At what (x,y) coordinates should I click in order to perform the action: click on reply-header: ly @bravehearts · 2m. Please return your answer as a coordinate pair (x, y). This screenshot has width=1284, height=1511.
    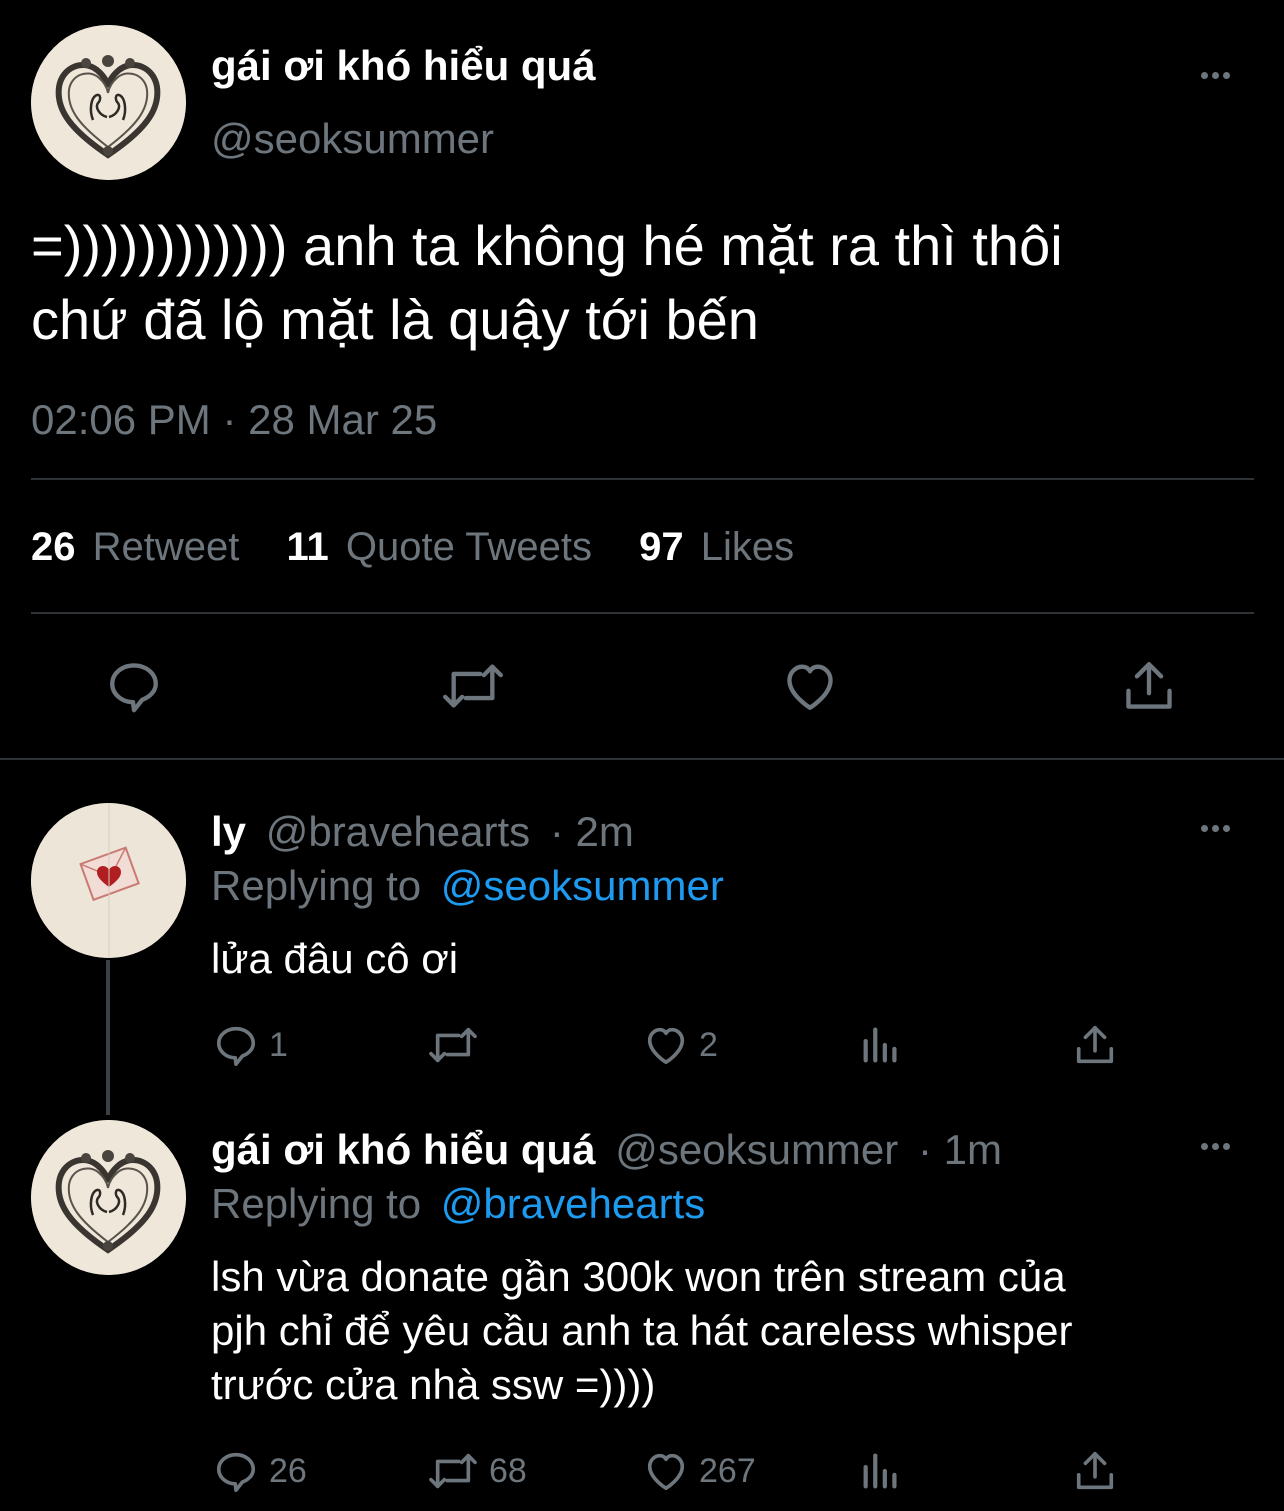
    Looking at the image, I should click on (422, 832).